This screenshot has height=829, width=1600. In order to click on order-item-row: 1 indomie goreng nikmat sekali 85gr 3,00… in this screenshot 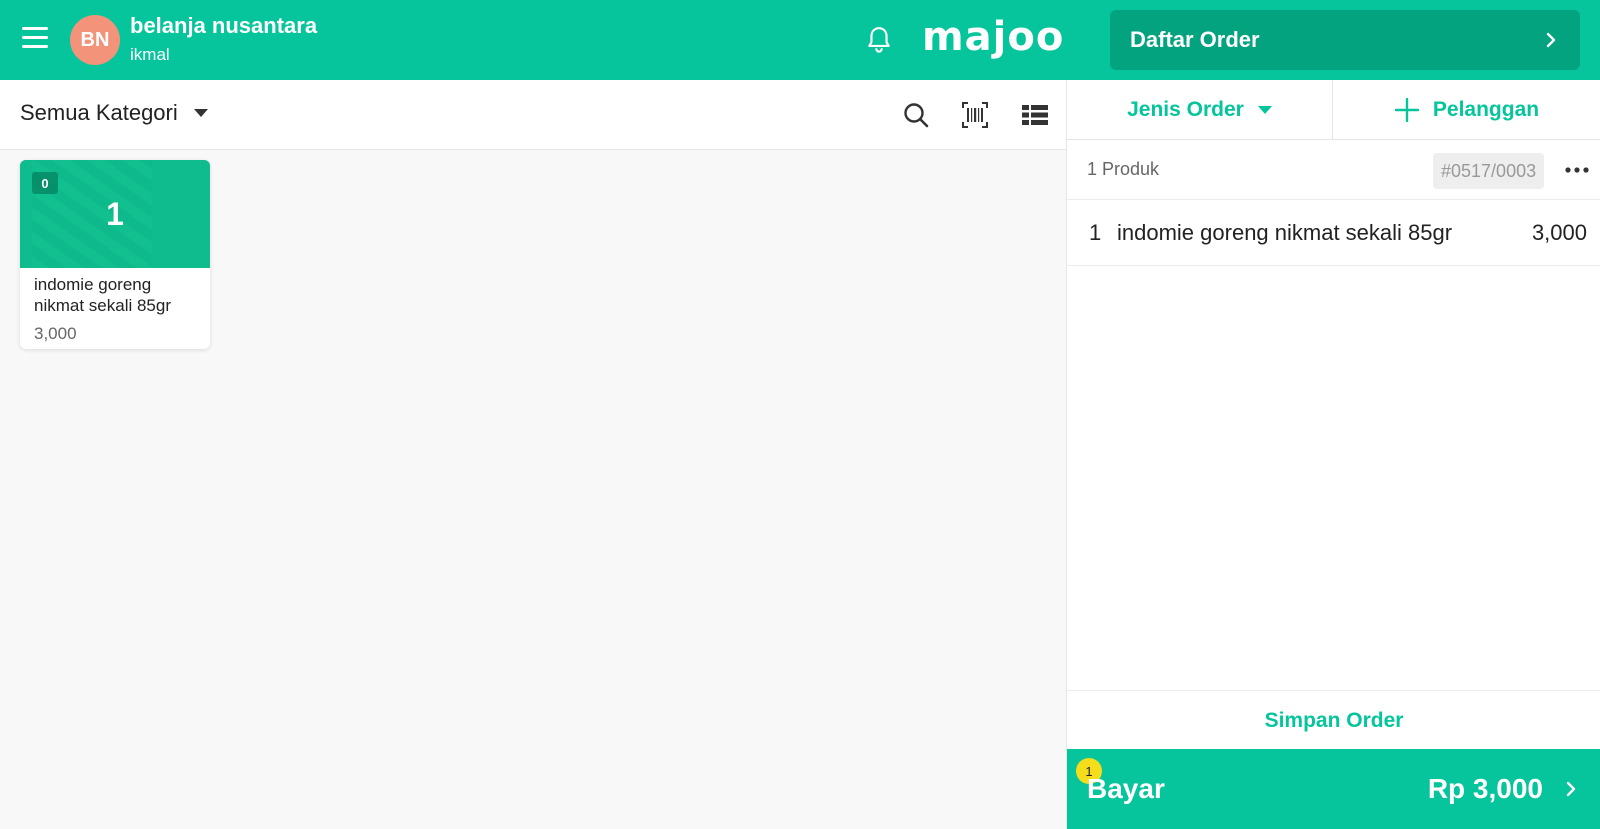, I will do `click(1333, 233)`.